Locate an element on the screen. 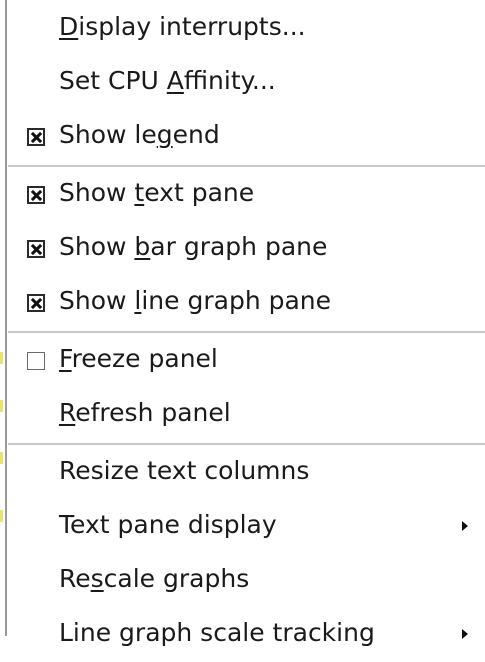 The height and width of the screenshot is (662, 485). menu-item: Show bar graph pane is located at coordinates (246, 249).